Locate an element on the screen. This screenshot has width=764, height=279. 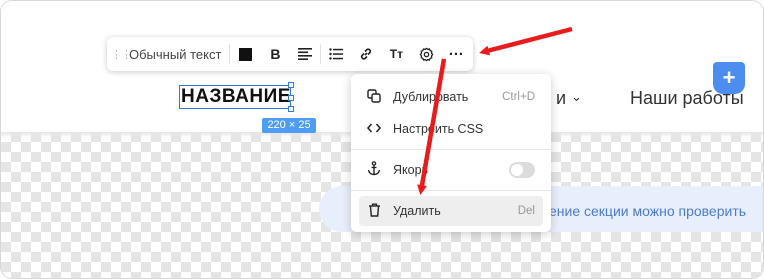
settings-icon is located at coordinates (426, 54).